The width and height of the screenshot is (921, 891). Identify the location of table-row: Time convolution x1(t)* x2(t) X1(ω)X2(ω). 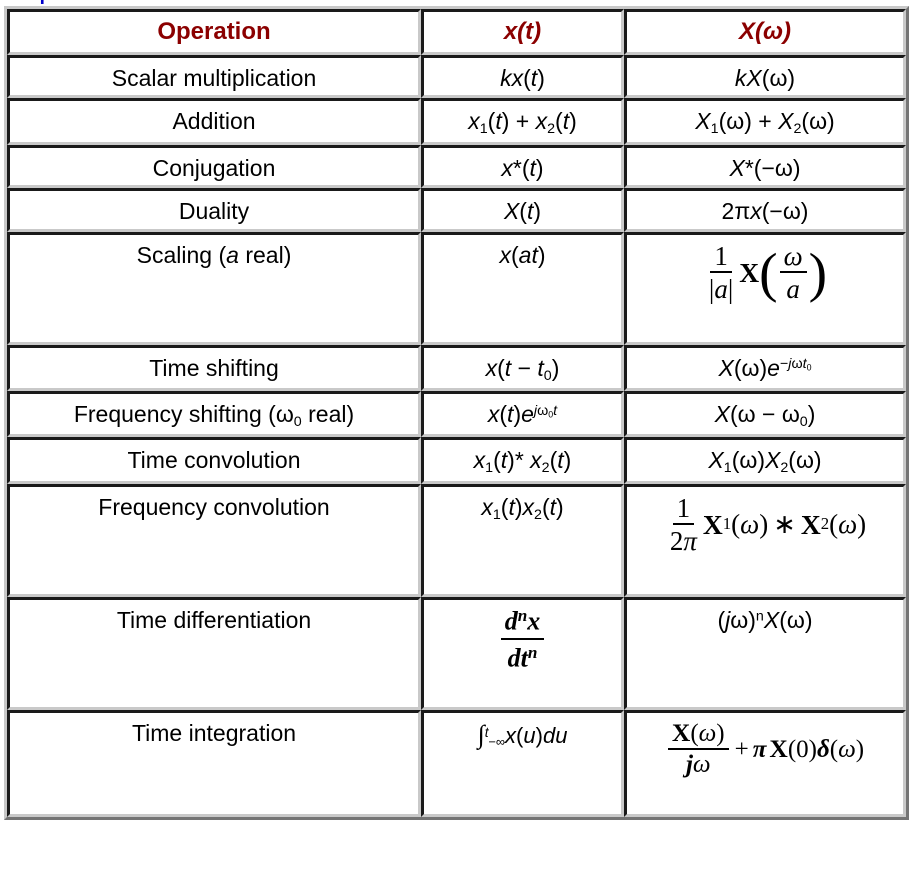
(456, 460).